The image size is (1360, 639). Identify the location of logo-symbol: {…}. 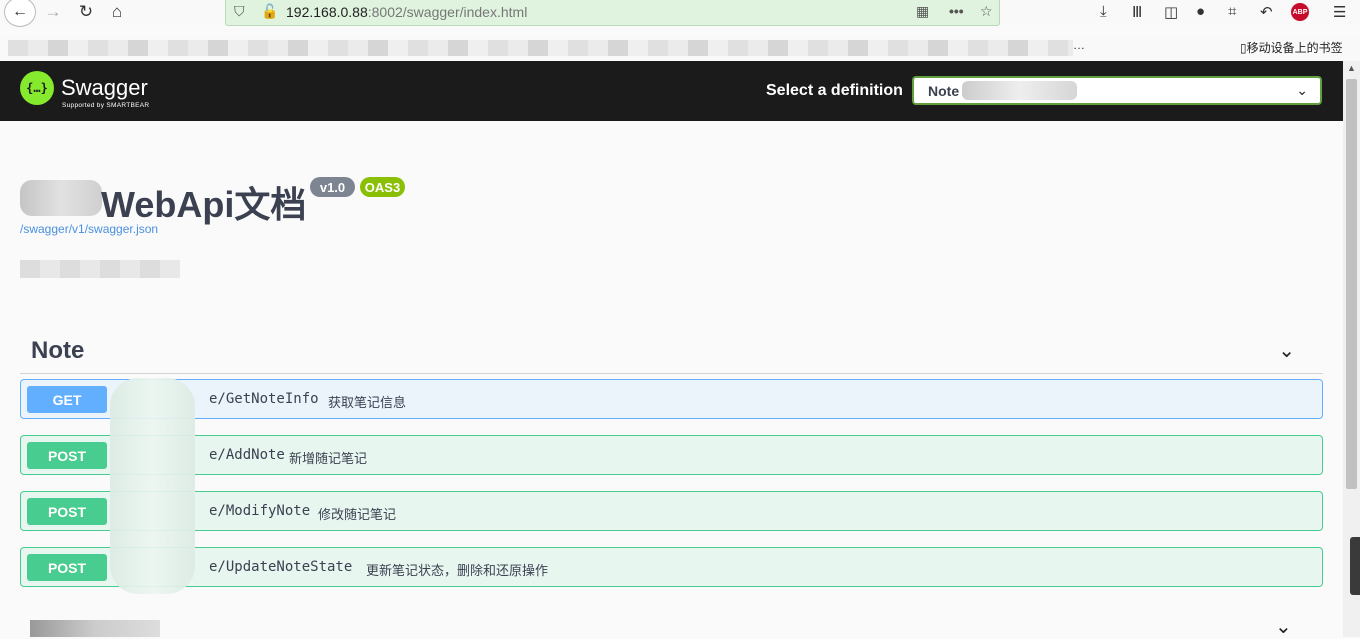
(37, 88).